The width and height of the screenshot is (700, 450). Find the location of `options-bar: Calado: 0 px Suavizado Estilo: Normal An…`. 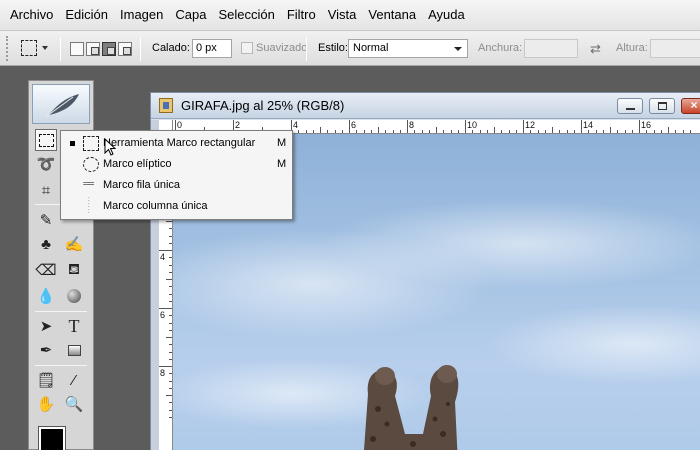

options-bar: Calado: 0 px Suavizado Estilo: Normal An… is located at coordinates (350, 48).